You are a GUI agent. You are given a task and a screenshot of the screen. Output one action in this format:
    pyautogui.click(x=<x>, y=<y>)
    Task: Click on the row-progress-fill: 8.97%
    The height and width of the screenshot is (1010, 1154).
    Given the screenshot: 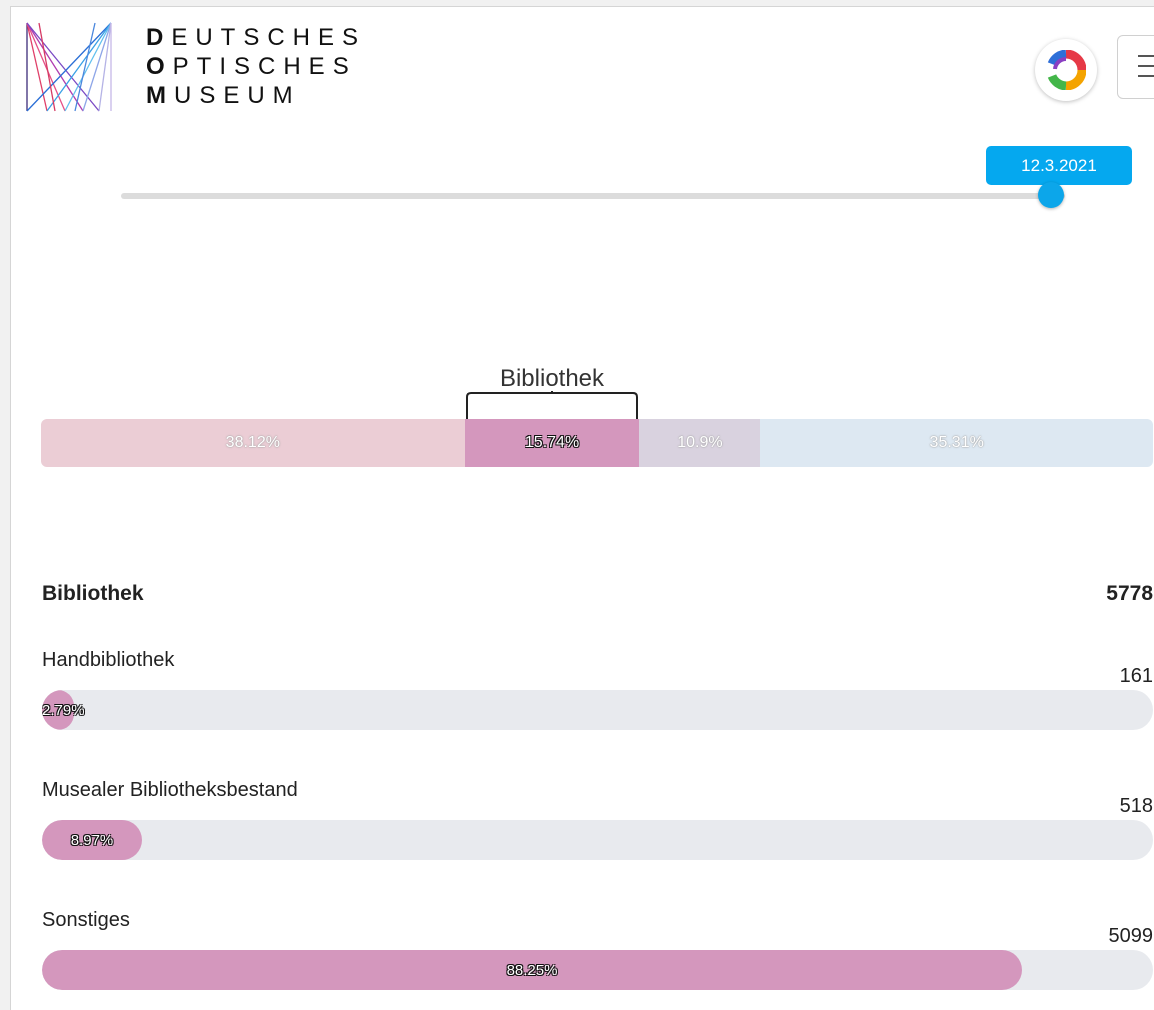 What is the action you would take?
    pyautogui.click(x=92, y=840)
    